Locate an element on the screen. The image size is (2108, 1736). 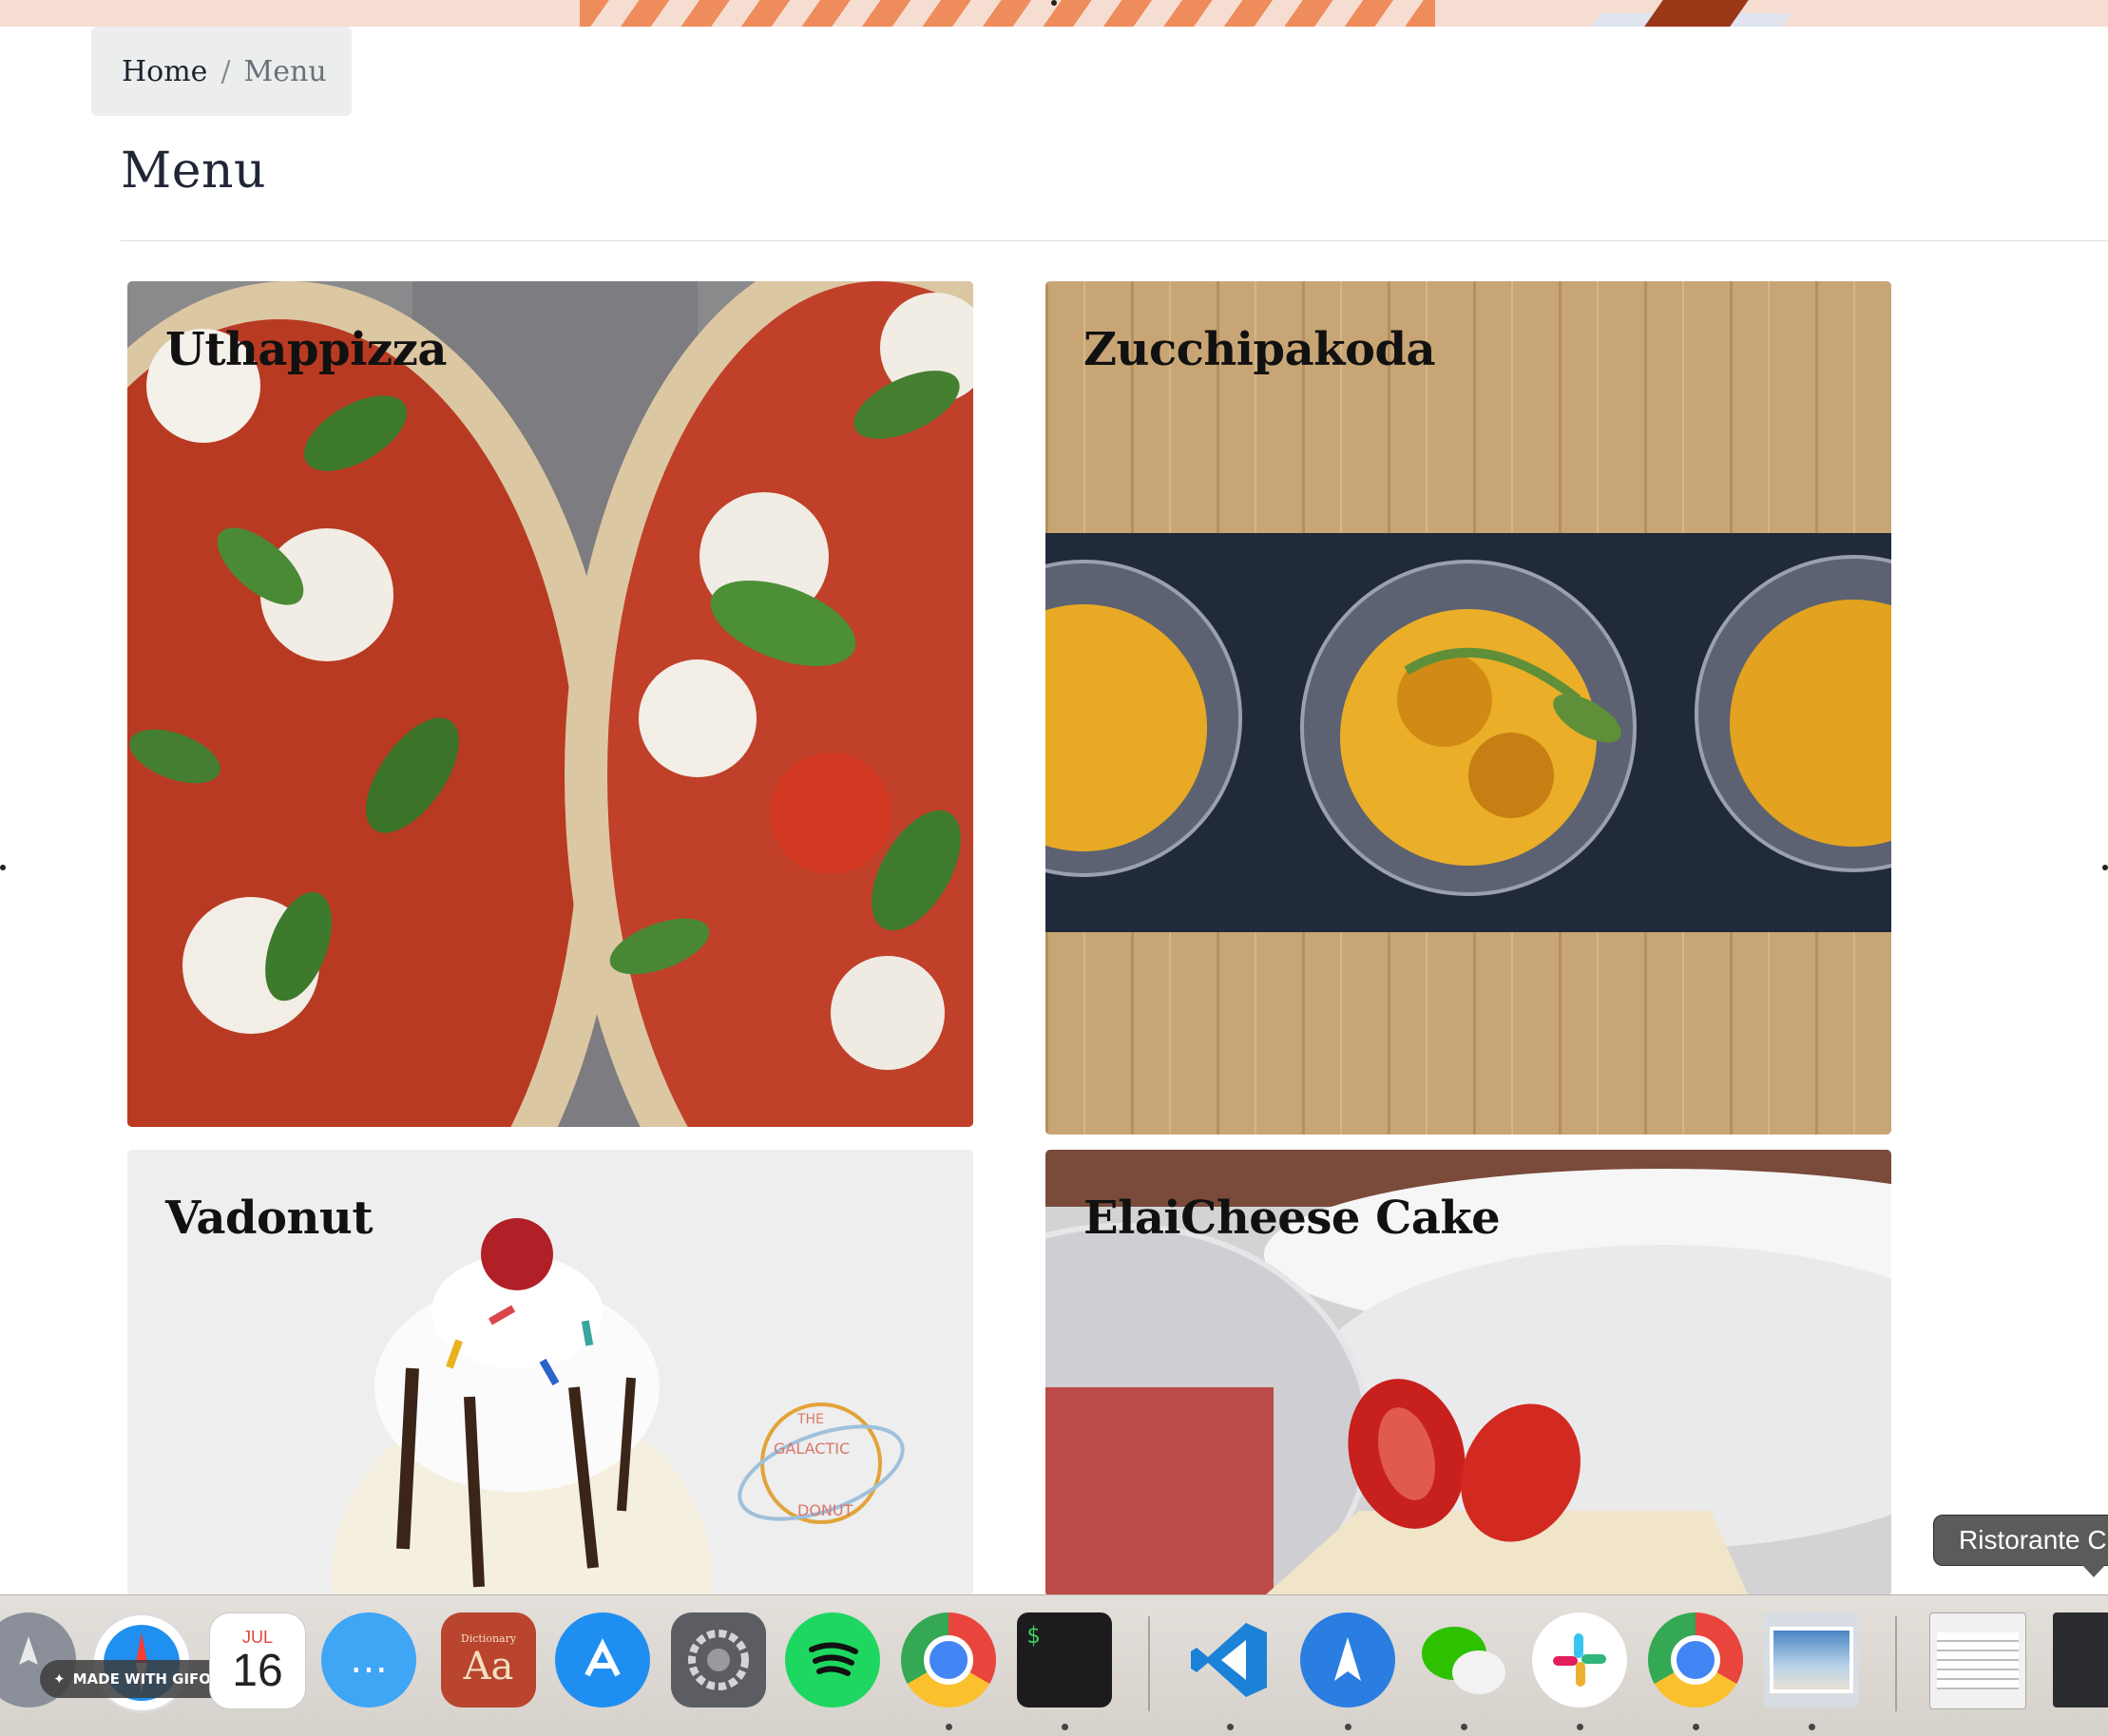
vscode-icon is located at coordinates (1229, 1659).